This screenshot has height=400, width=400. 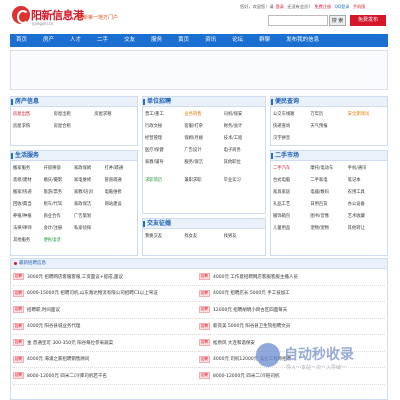 What do you see at coordinates (183, 40) in the screenshot?
I see `nav-item-yellowpages: 黄页` at bounding box center [183, 40].